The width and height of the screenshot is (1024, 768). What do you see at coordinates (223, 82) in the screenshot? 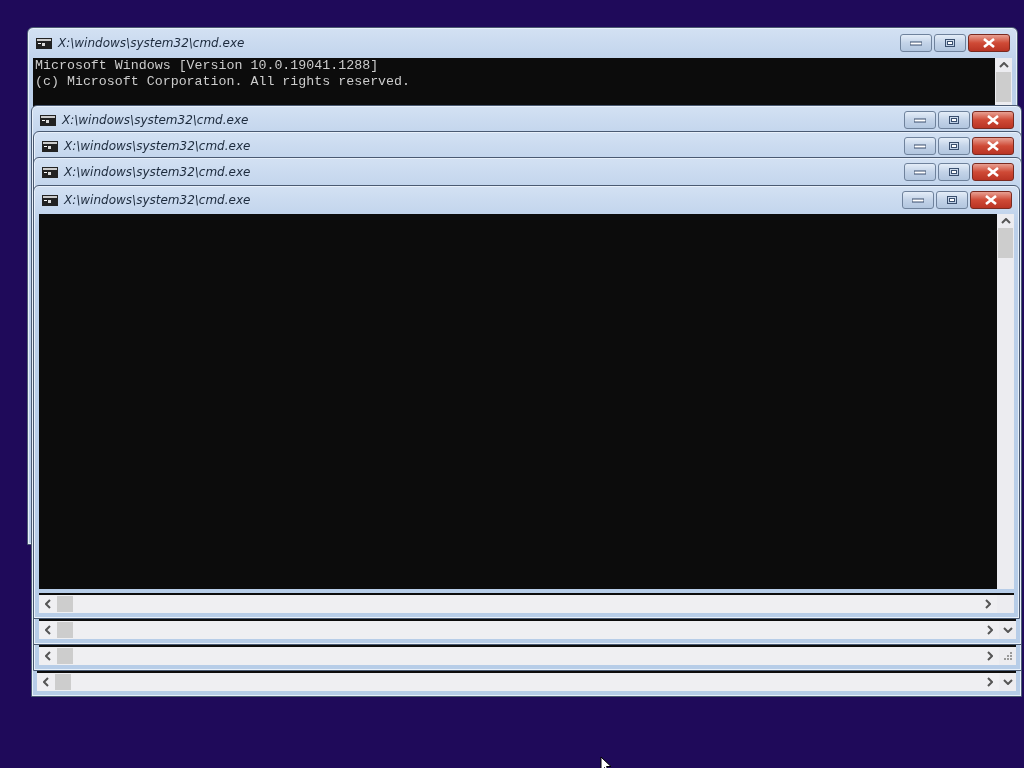
I see `console-line: (c) Microsoft Corporation. All rights reserved.` at bounding box center [223, 82].